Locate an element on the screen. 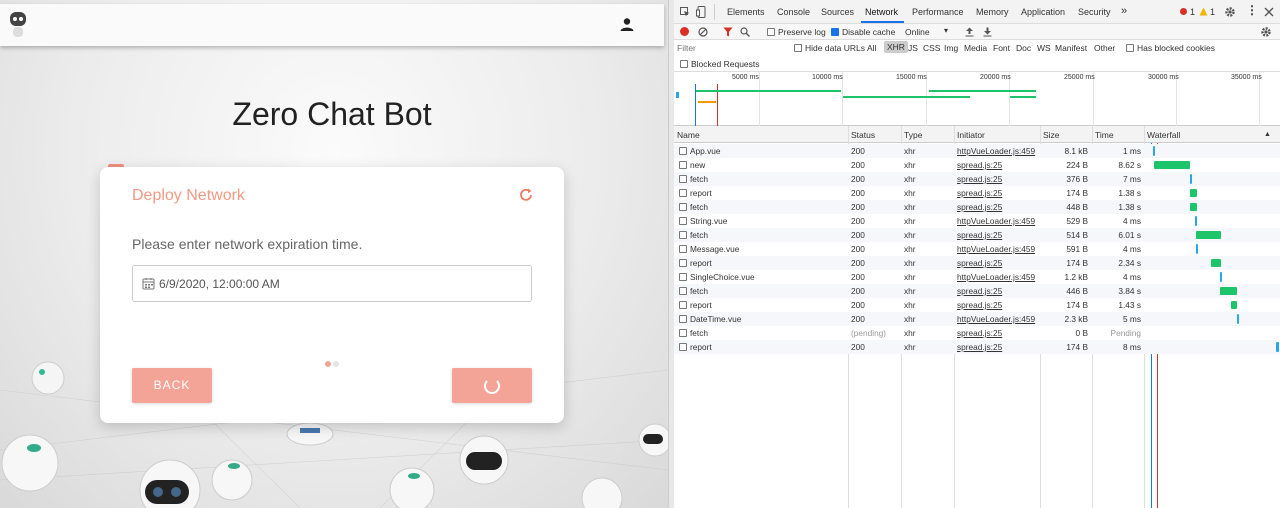 Image resolution: width=1280 pixels, height=508 pixels. column-size: Size is located at coordinates (1051, 135).